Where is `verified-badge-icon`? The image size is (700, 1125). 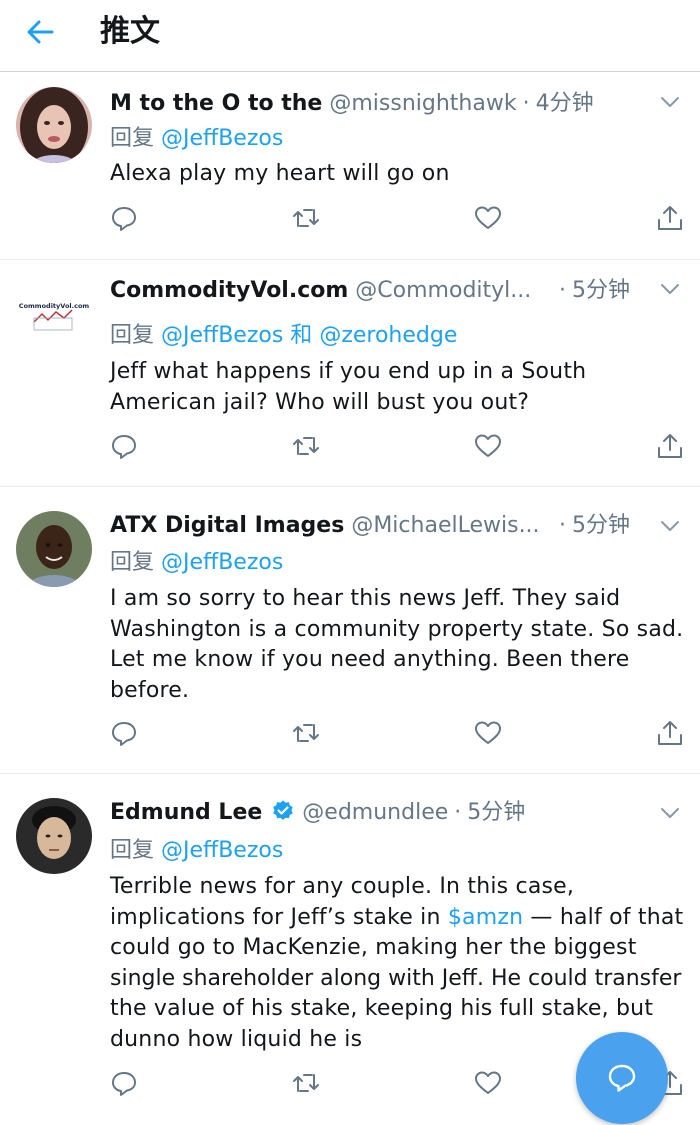 verified-badge-icon is located at coordinates (283, 810).